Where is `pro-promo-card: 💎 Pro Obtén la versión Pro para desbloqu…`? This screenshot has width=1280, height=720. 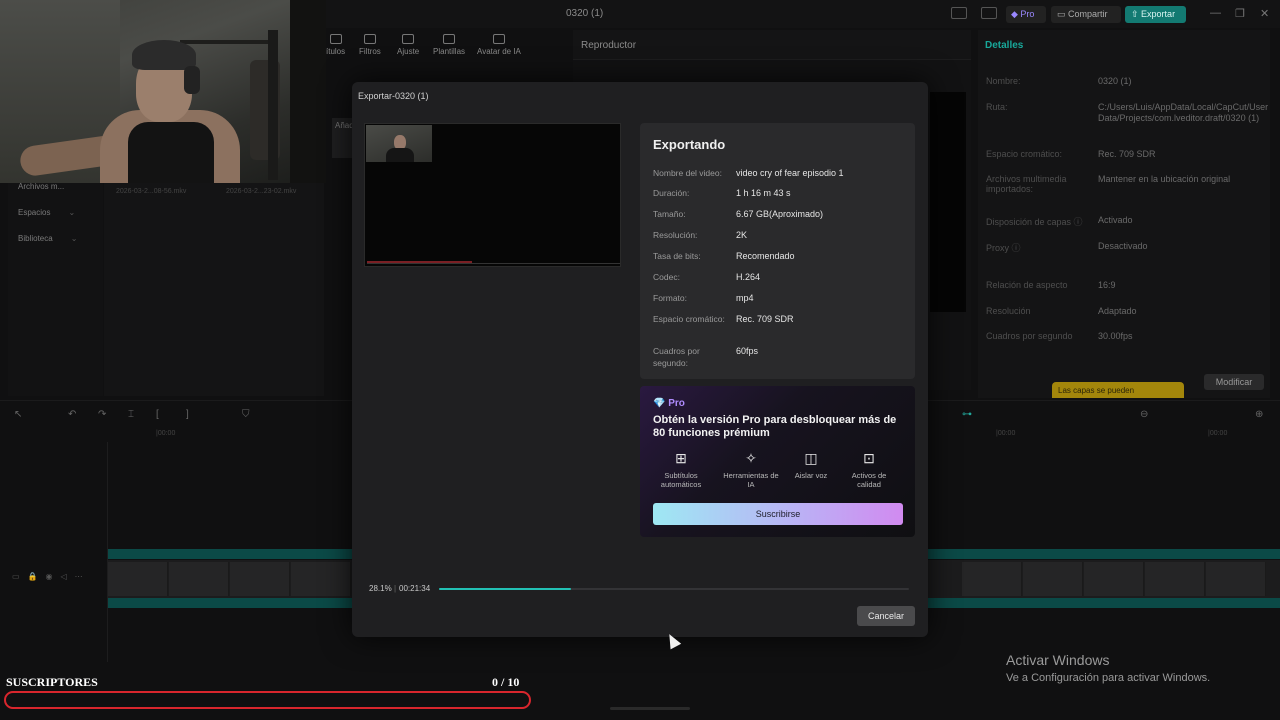 pro-promo-card: 💎 Pro Obtén la versión Pro para desbloqu… is located at coordinates (777, 461).